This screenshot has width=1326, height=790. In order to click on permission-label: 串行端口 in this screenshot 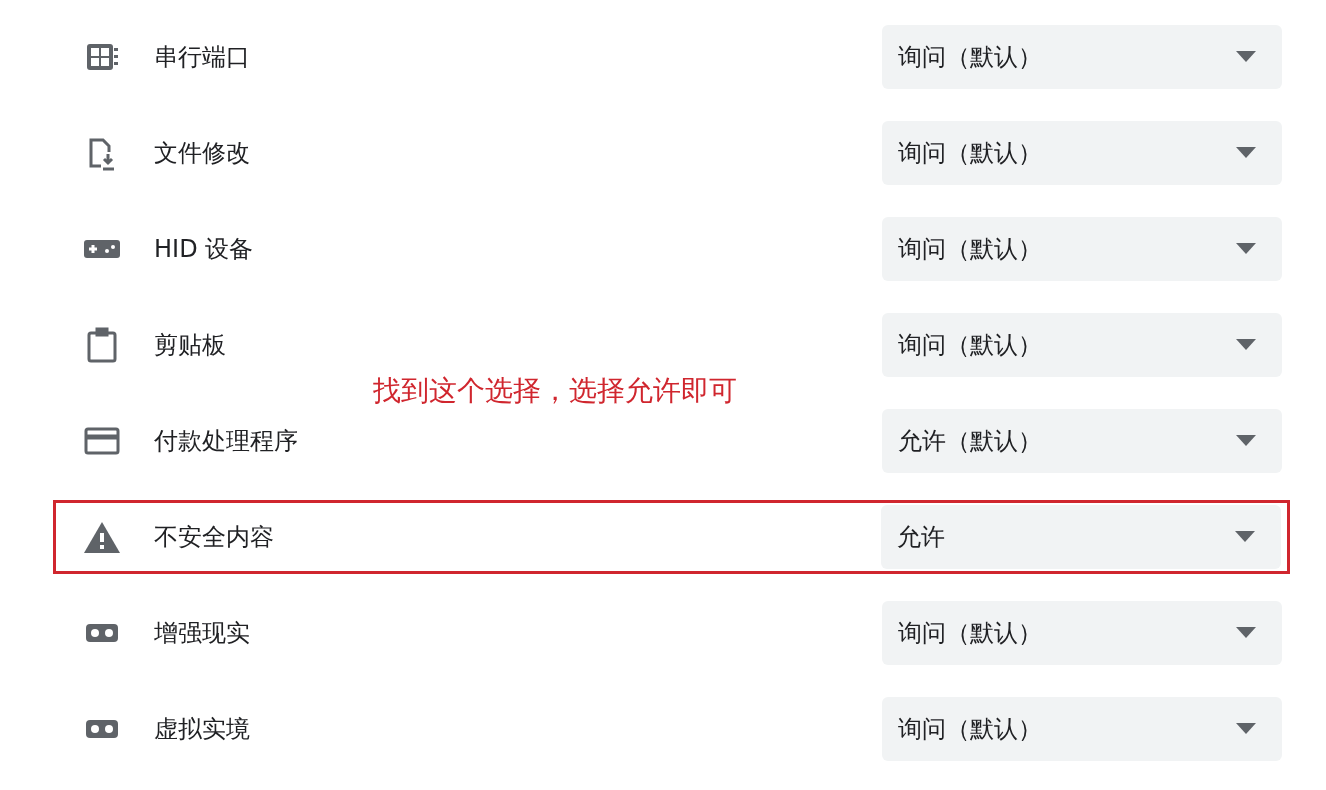, I will do `click(202, 57)`.